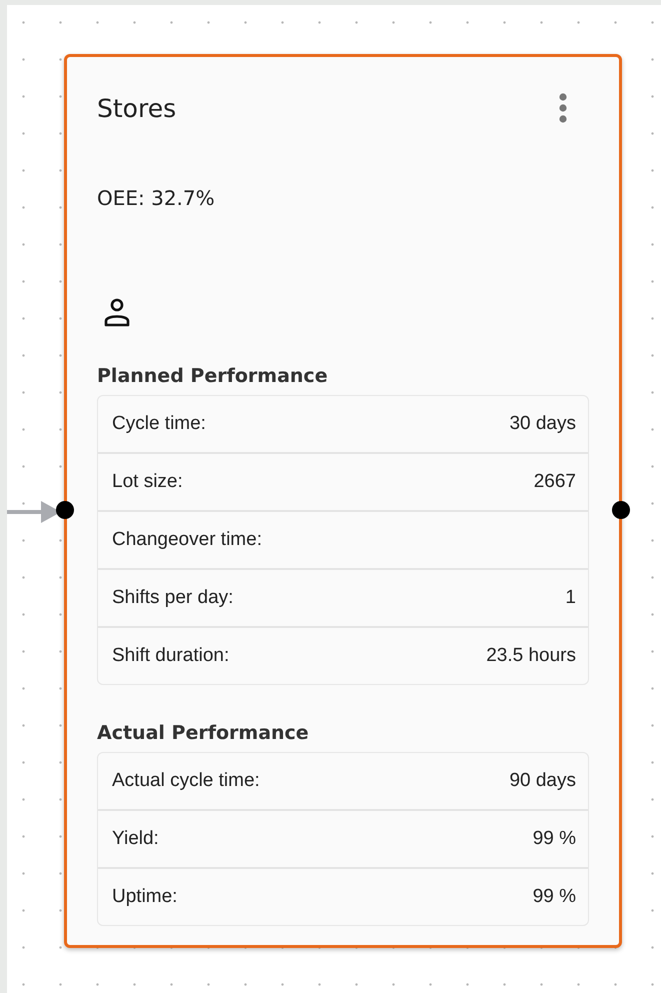 The height and width of the screenshot is (993, 661). Describe the element at coordinates (159, 424) in the screenshot. I see `property-label: Cycle time:` at that location.